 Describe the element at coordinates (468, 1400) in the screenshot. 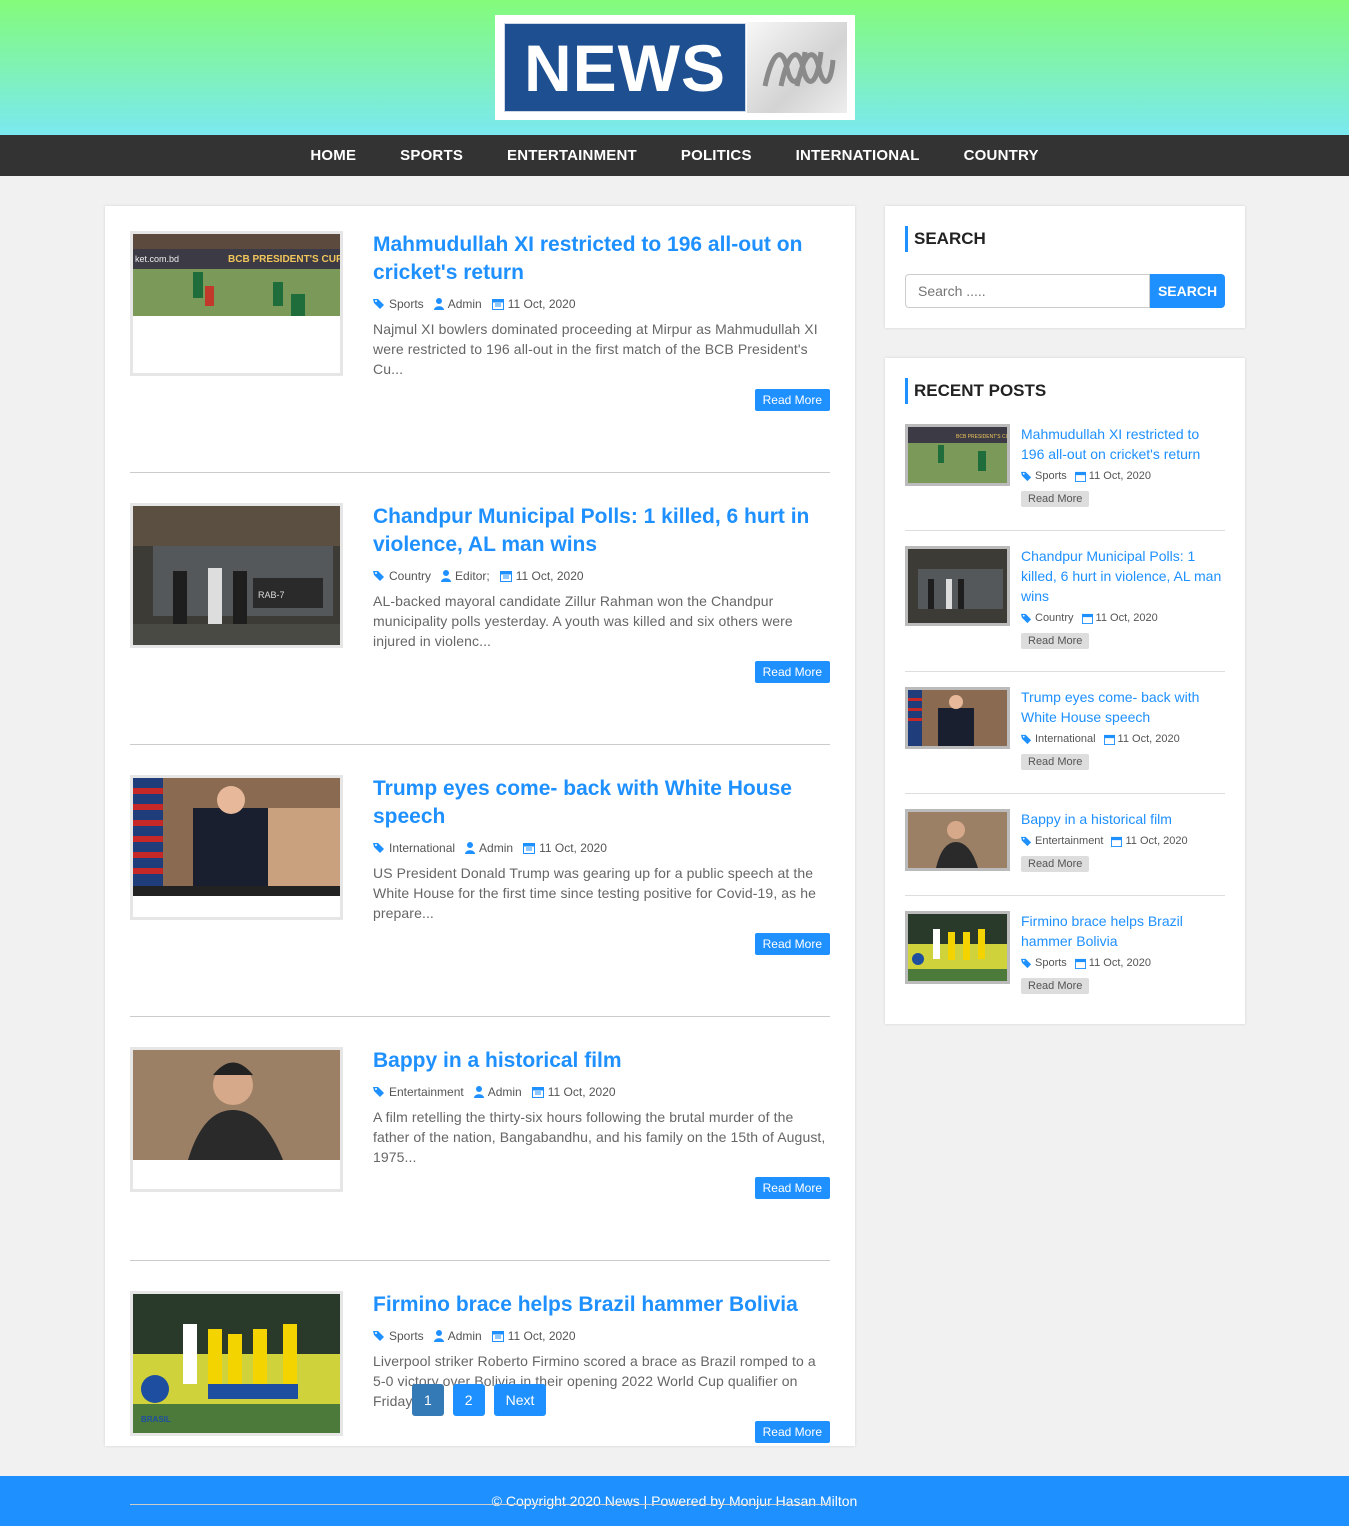

I see `page-2-button: 2` at that location.